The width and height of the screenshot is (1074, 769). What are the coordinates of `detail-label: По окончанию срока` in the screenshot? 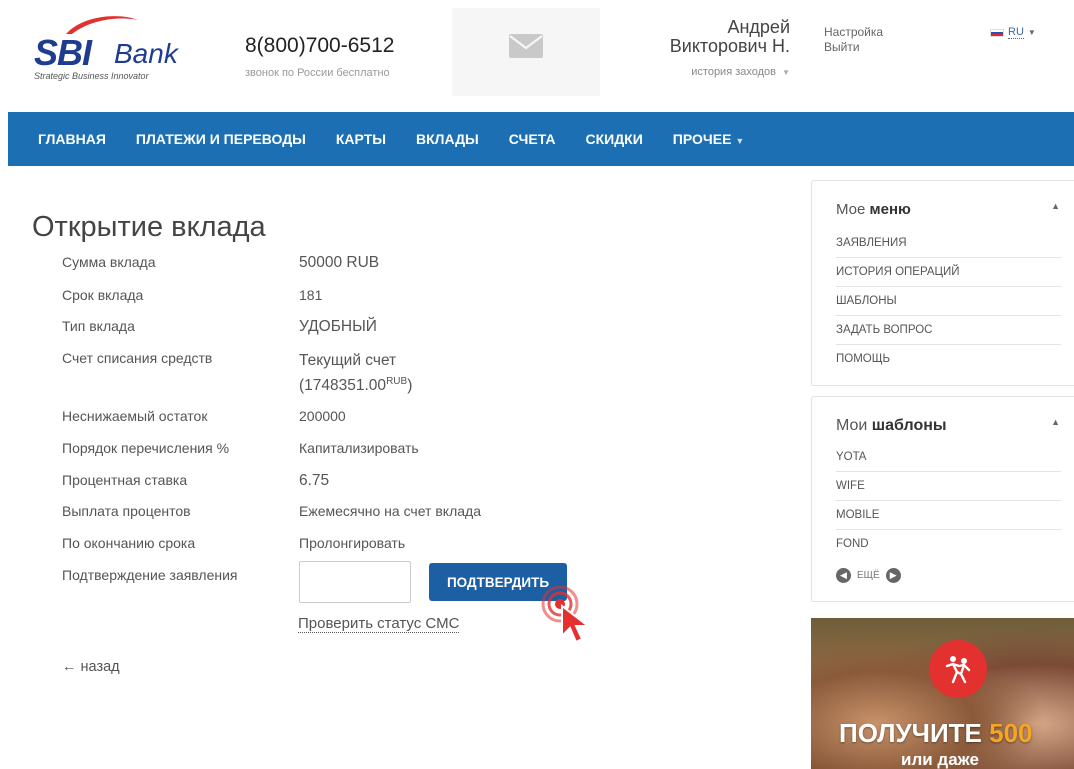 It's located at (129, 543).